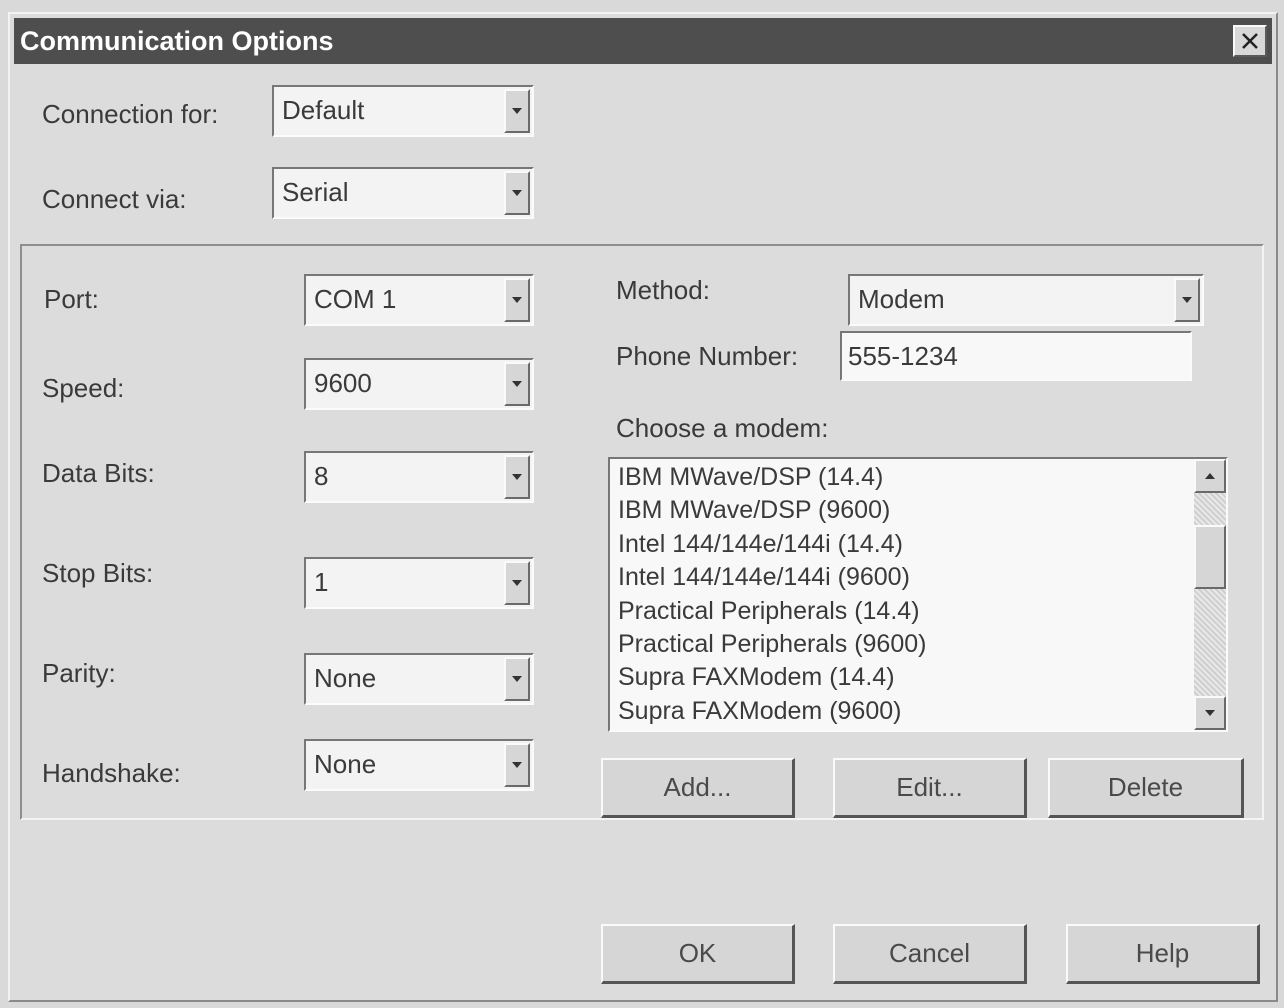 This screenshot has height=1008, width=1284. Describe the element at coordinates (419, 300) in the screenshot. I see `port-select: COM 1` at that location.